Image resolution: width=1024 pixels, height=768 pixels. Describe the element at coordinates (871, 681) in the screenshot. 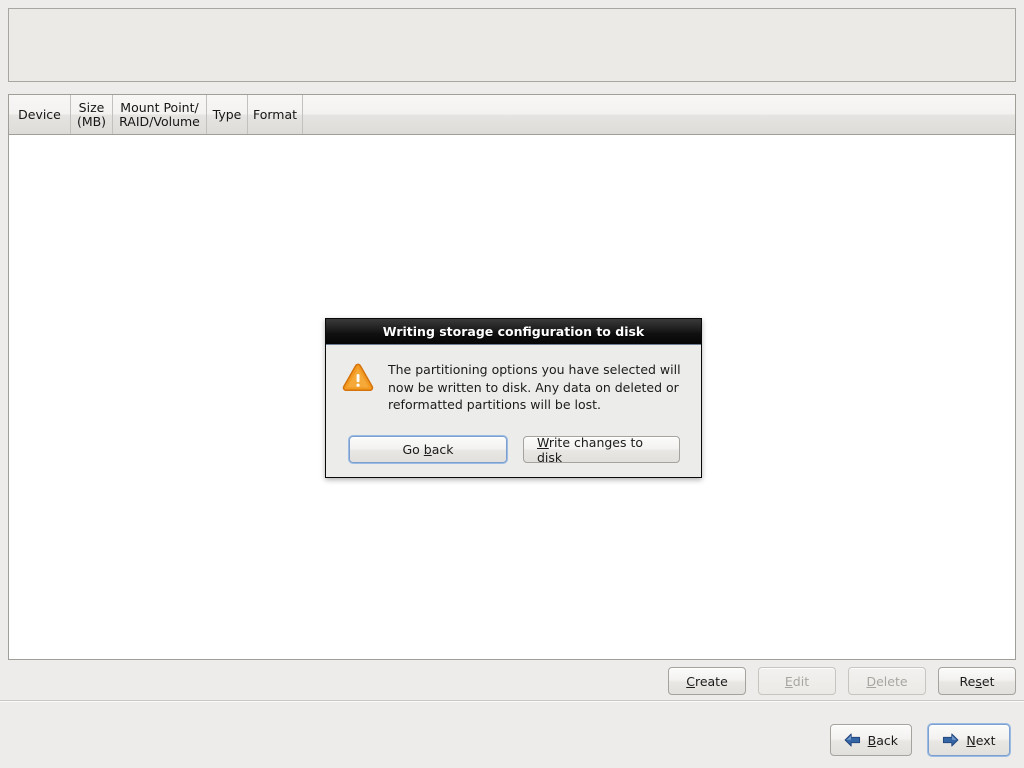

I see `delete-mnemonic: D` at that location.